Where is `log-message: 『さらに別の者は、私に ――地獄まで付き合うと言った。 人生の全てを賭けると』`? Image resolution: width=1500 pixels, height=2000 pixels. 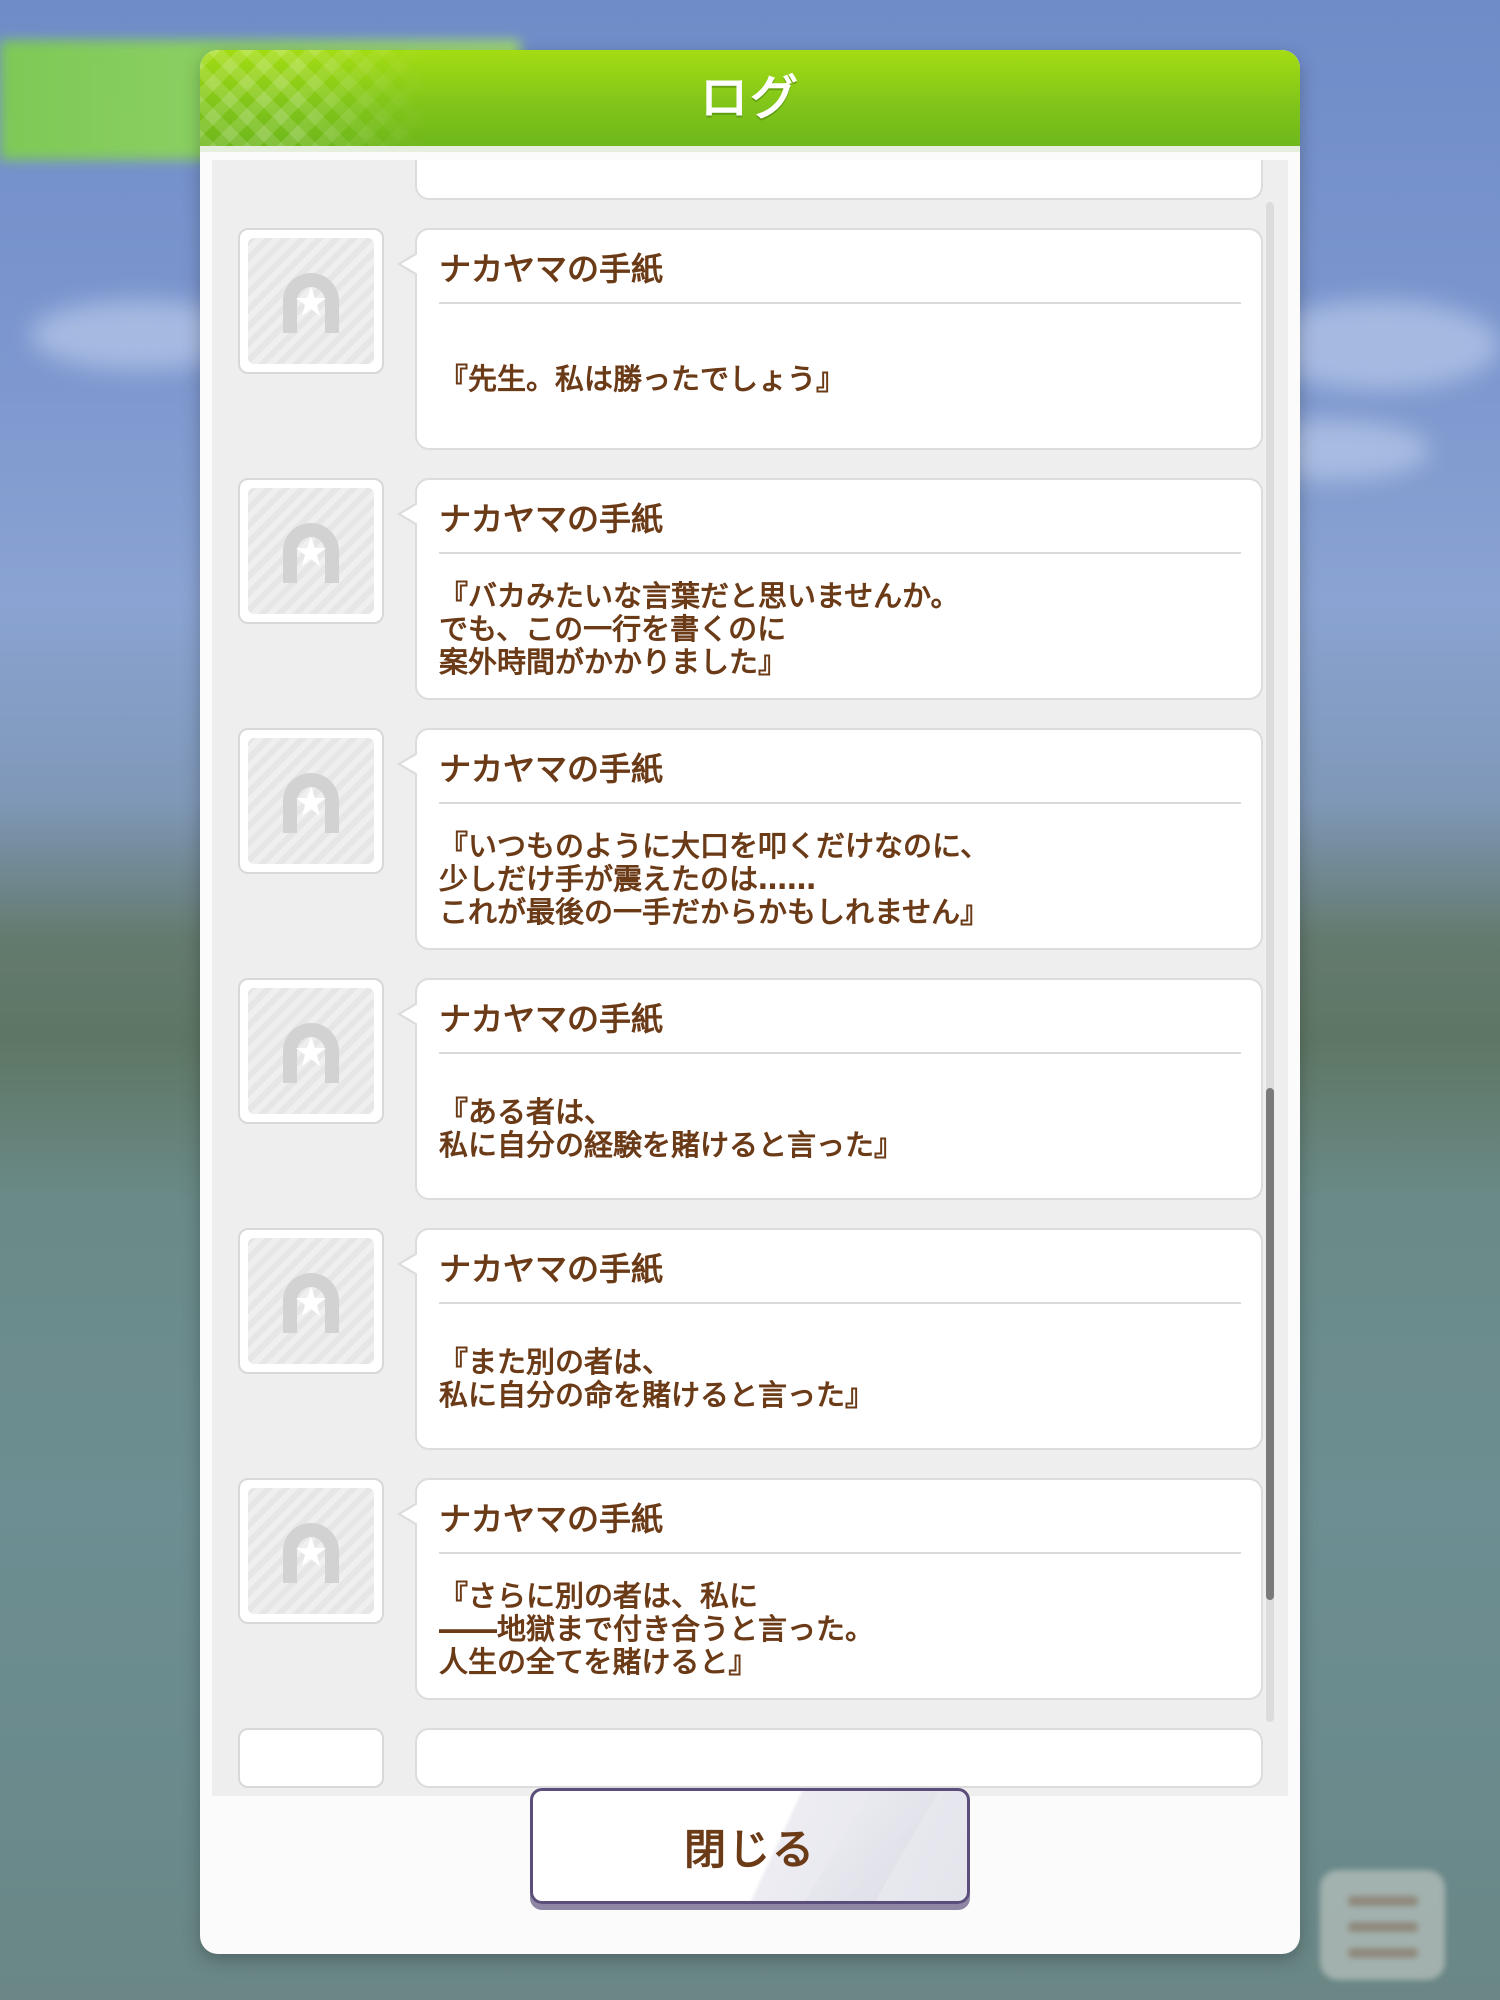 log-message: 『さらに別の者は、私に ――地獄まで付き合うと言った。 人生の全てを賭けると』 is located at coordinates (657, 1628).